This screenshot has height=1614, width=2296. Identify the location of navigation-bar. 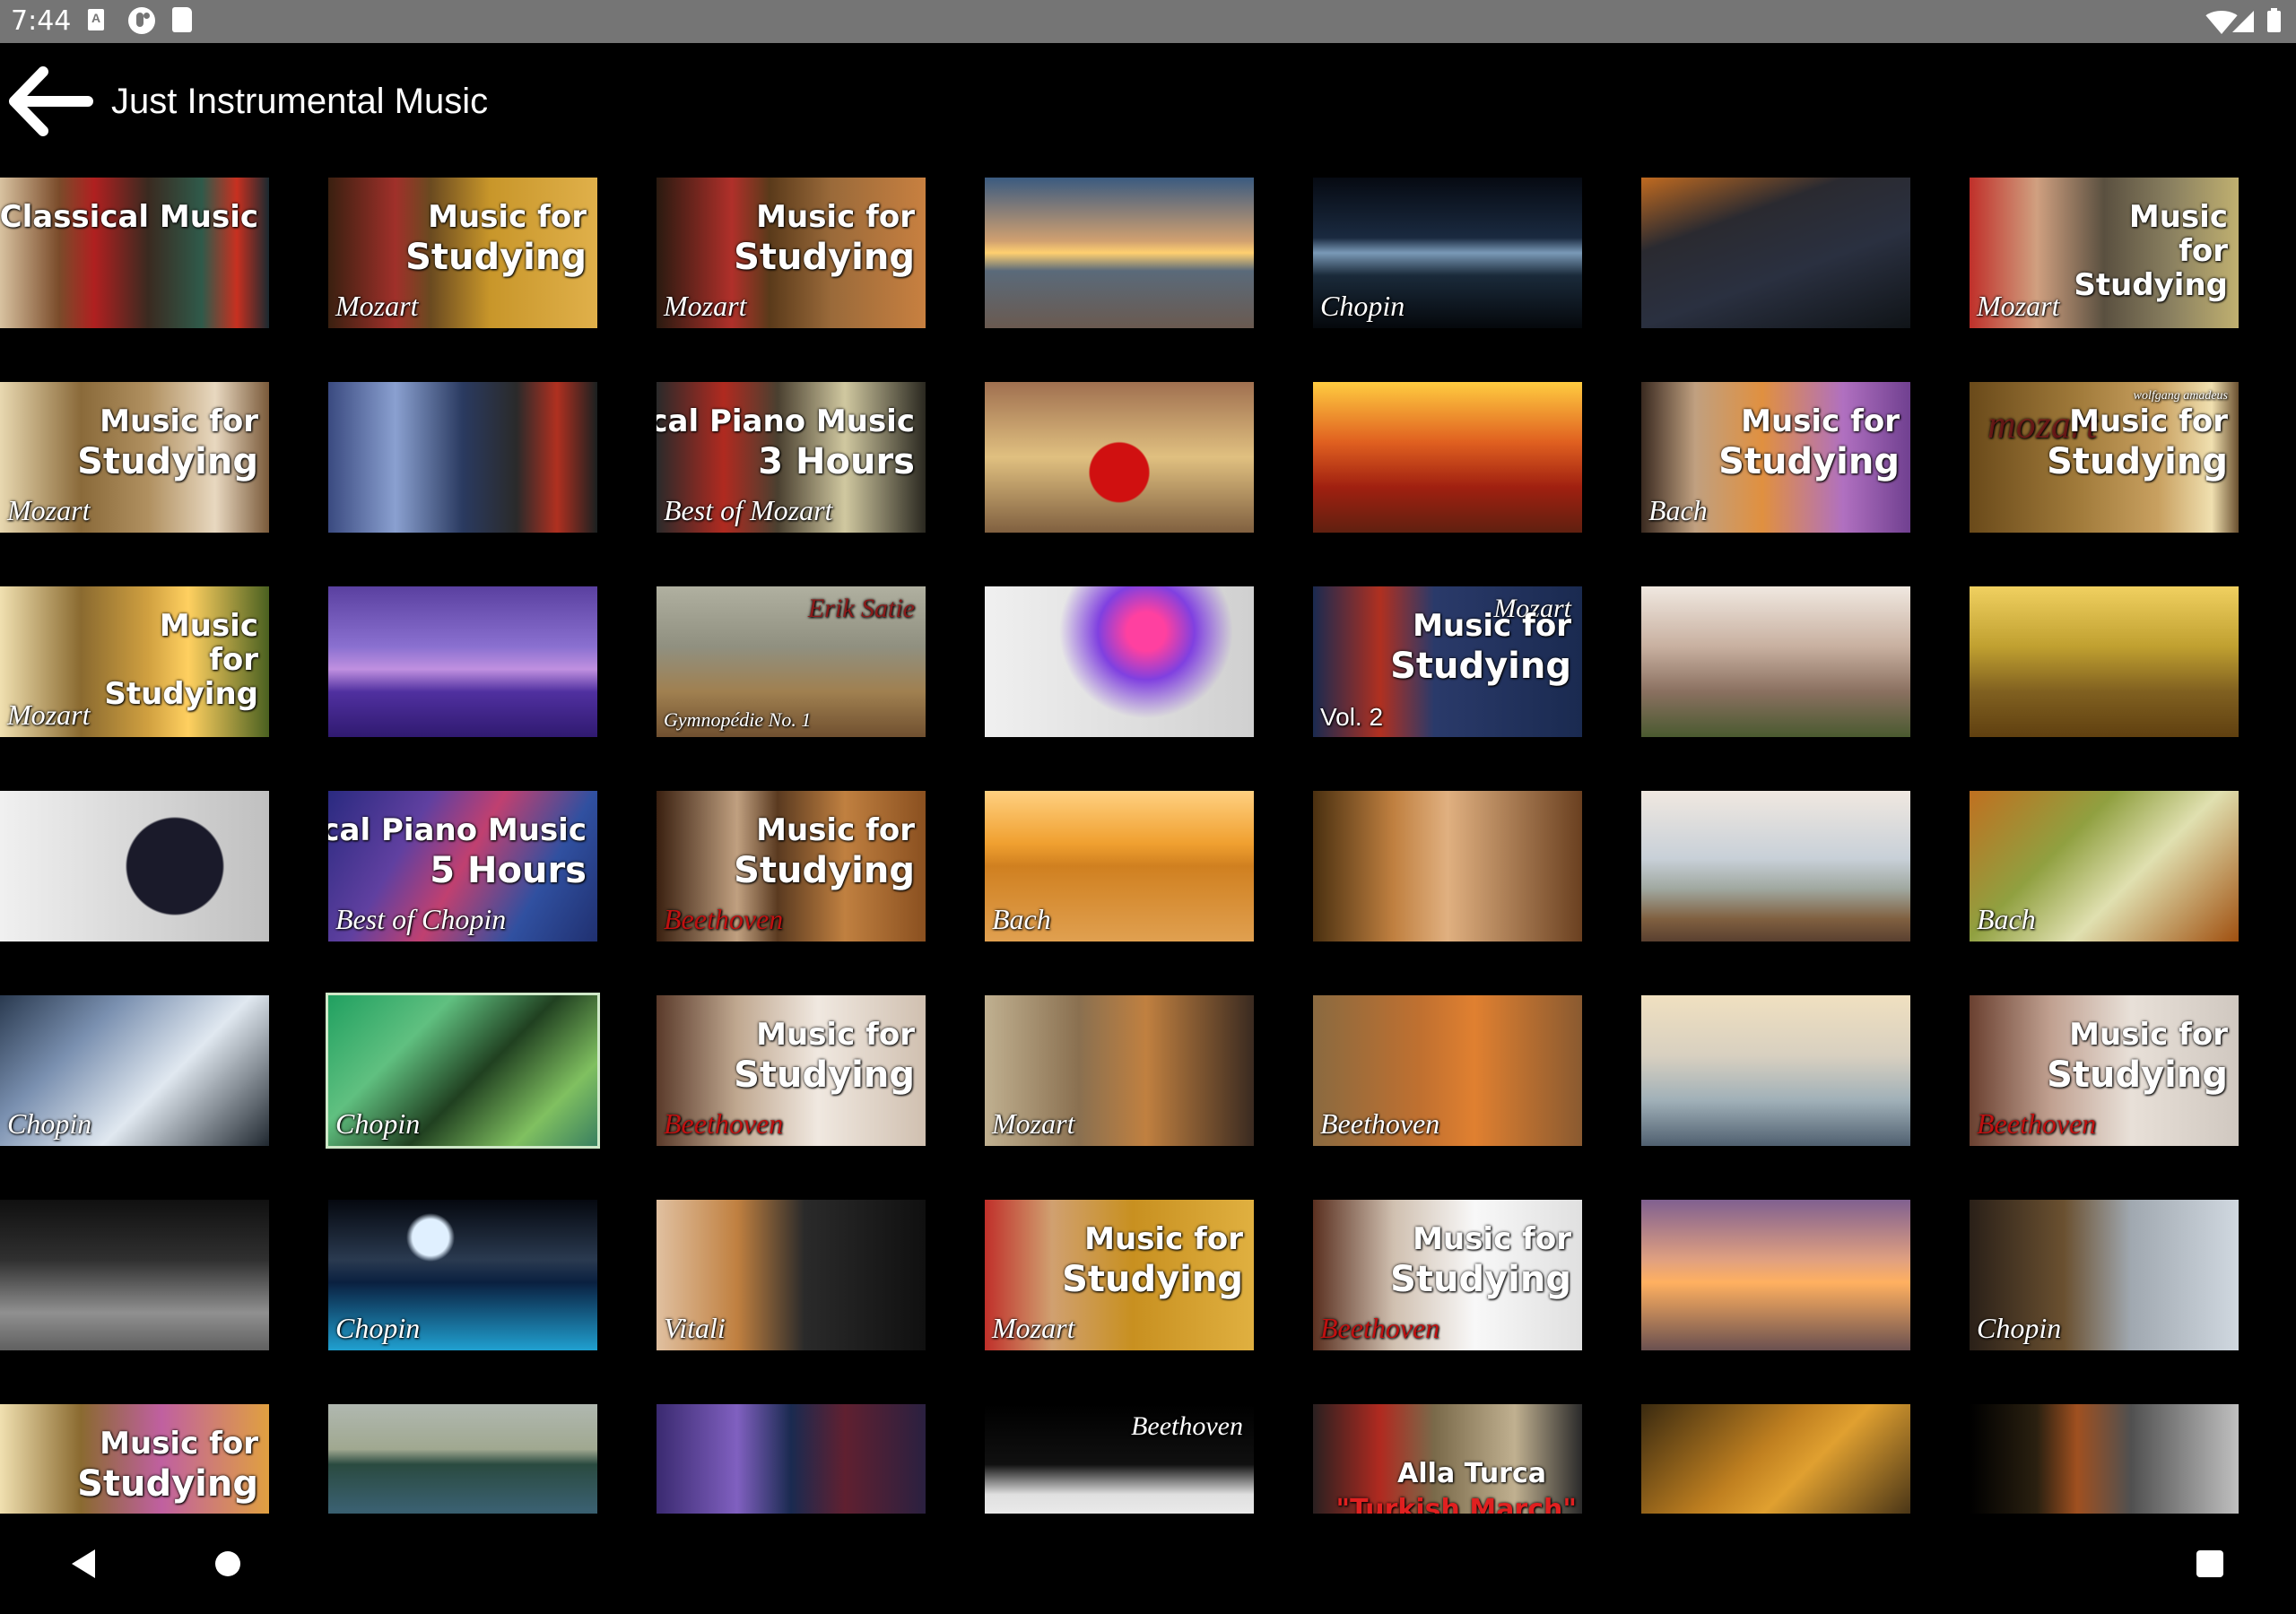
(1148, 1564).